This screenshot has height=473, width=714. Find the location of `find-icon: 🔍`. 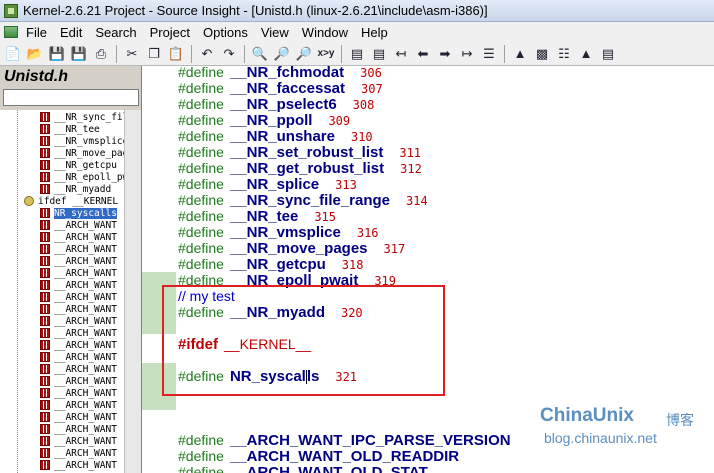

find-icon: 🔍 is located at coordinates (260, 54).